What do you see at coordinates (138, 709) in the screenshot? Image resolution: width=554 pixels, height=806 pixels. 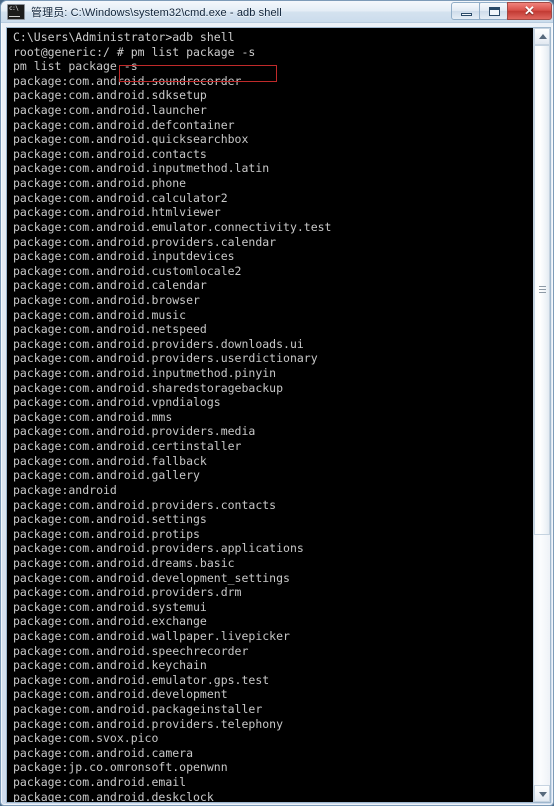 I see `console-line: package:com.android.packageinstaller` at bounding box center [138, 709].